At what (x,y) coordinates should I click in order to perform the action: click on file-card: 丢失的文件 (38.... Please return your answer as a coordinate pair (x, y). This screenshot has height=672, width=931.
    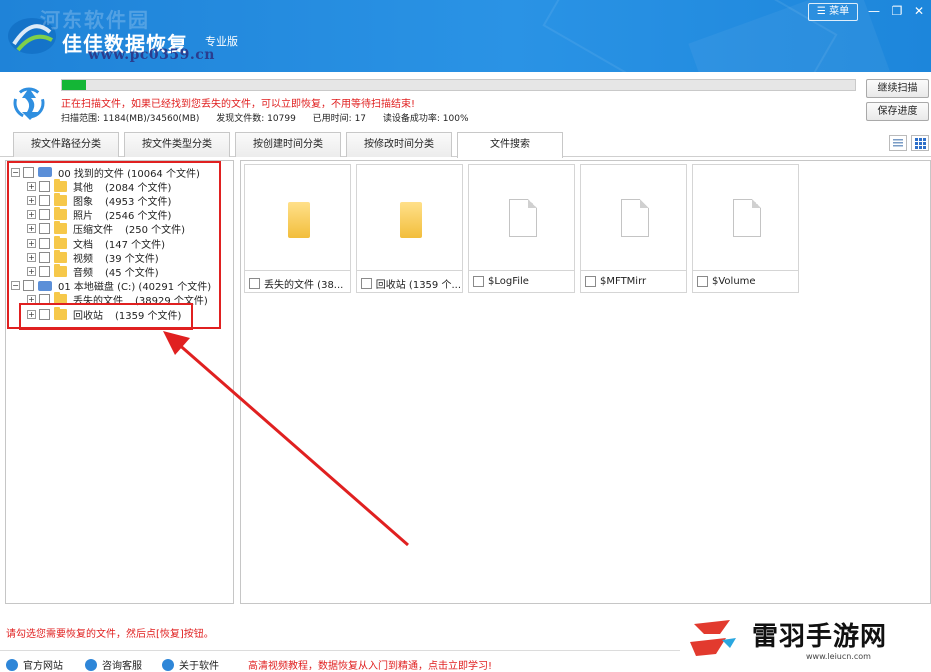
    Looking at the image, I should click on (297, 228).